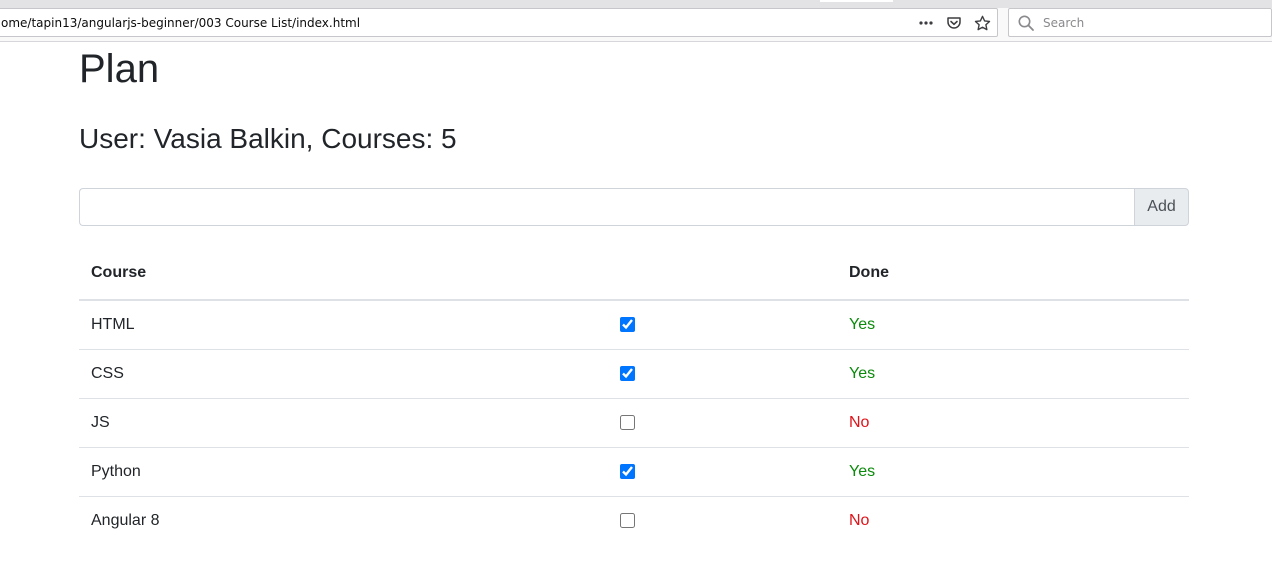 This screenshot has width=1272, height=579. What do you see at coordinates (343, 373) in the screenshot?
I see `course-name: CSS` at bounding box center [343, 373].